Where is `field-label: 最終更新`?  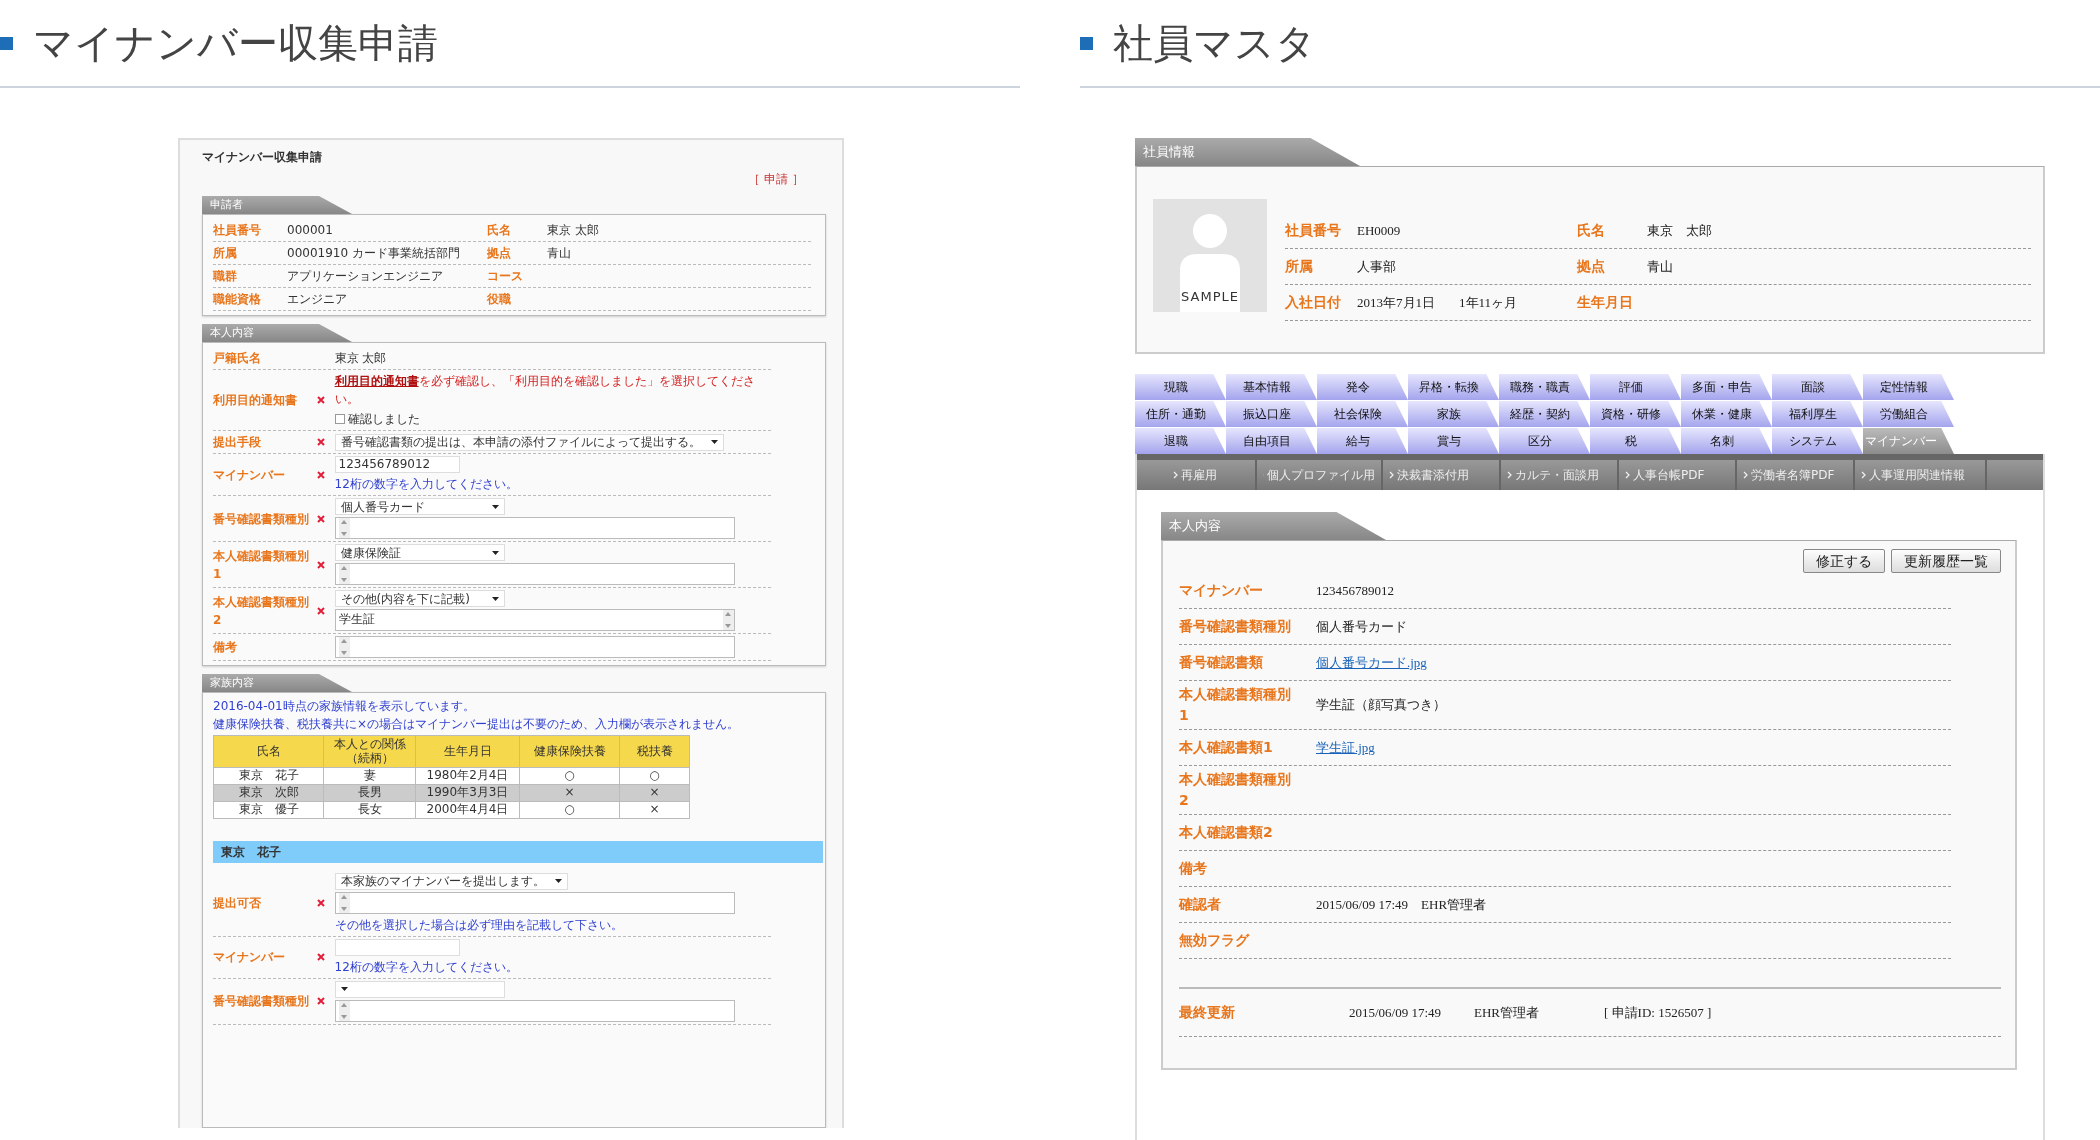
field-label: 最終更新 is located at coordinates (1207, 1012).